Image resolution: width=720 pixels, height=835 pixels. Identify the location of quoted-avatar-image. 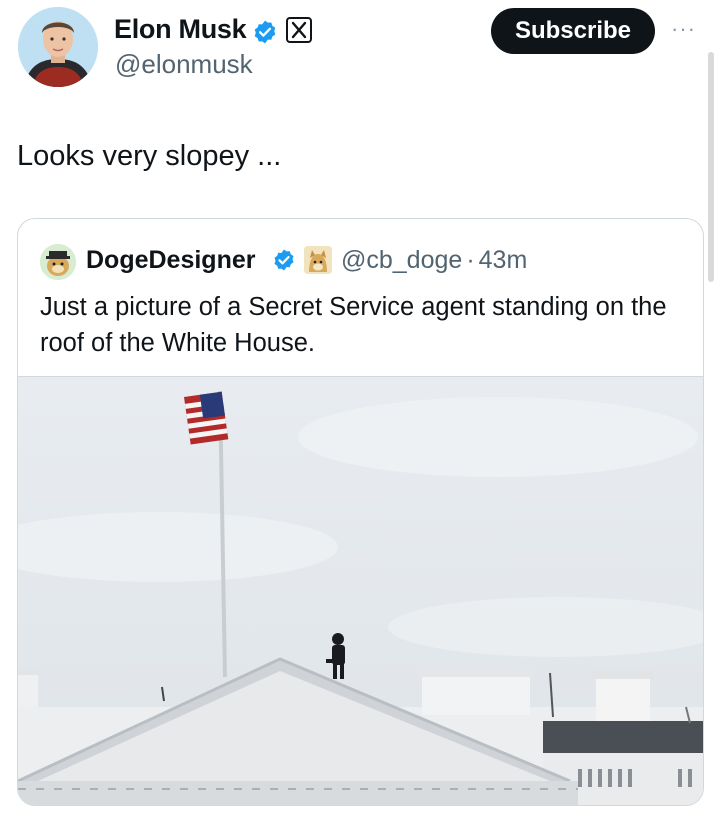
(58, 262).